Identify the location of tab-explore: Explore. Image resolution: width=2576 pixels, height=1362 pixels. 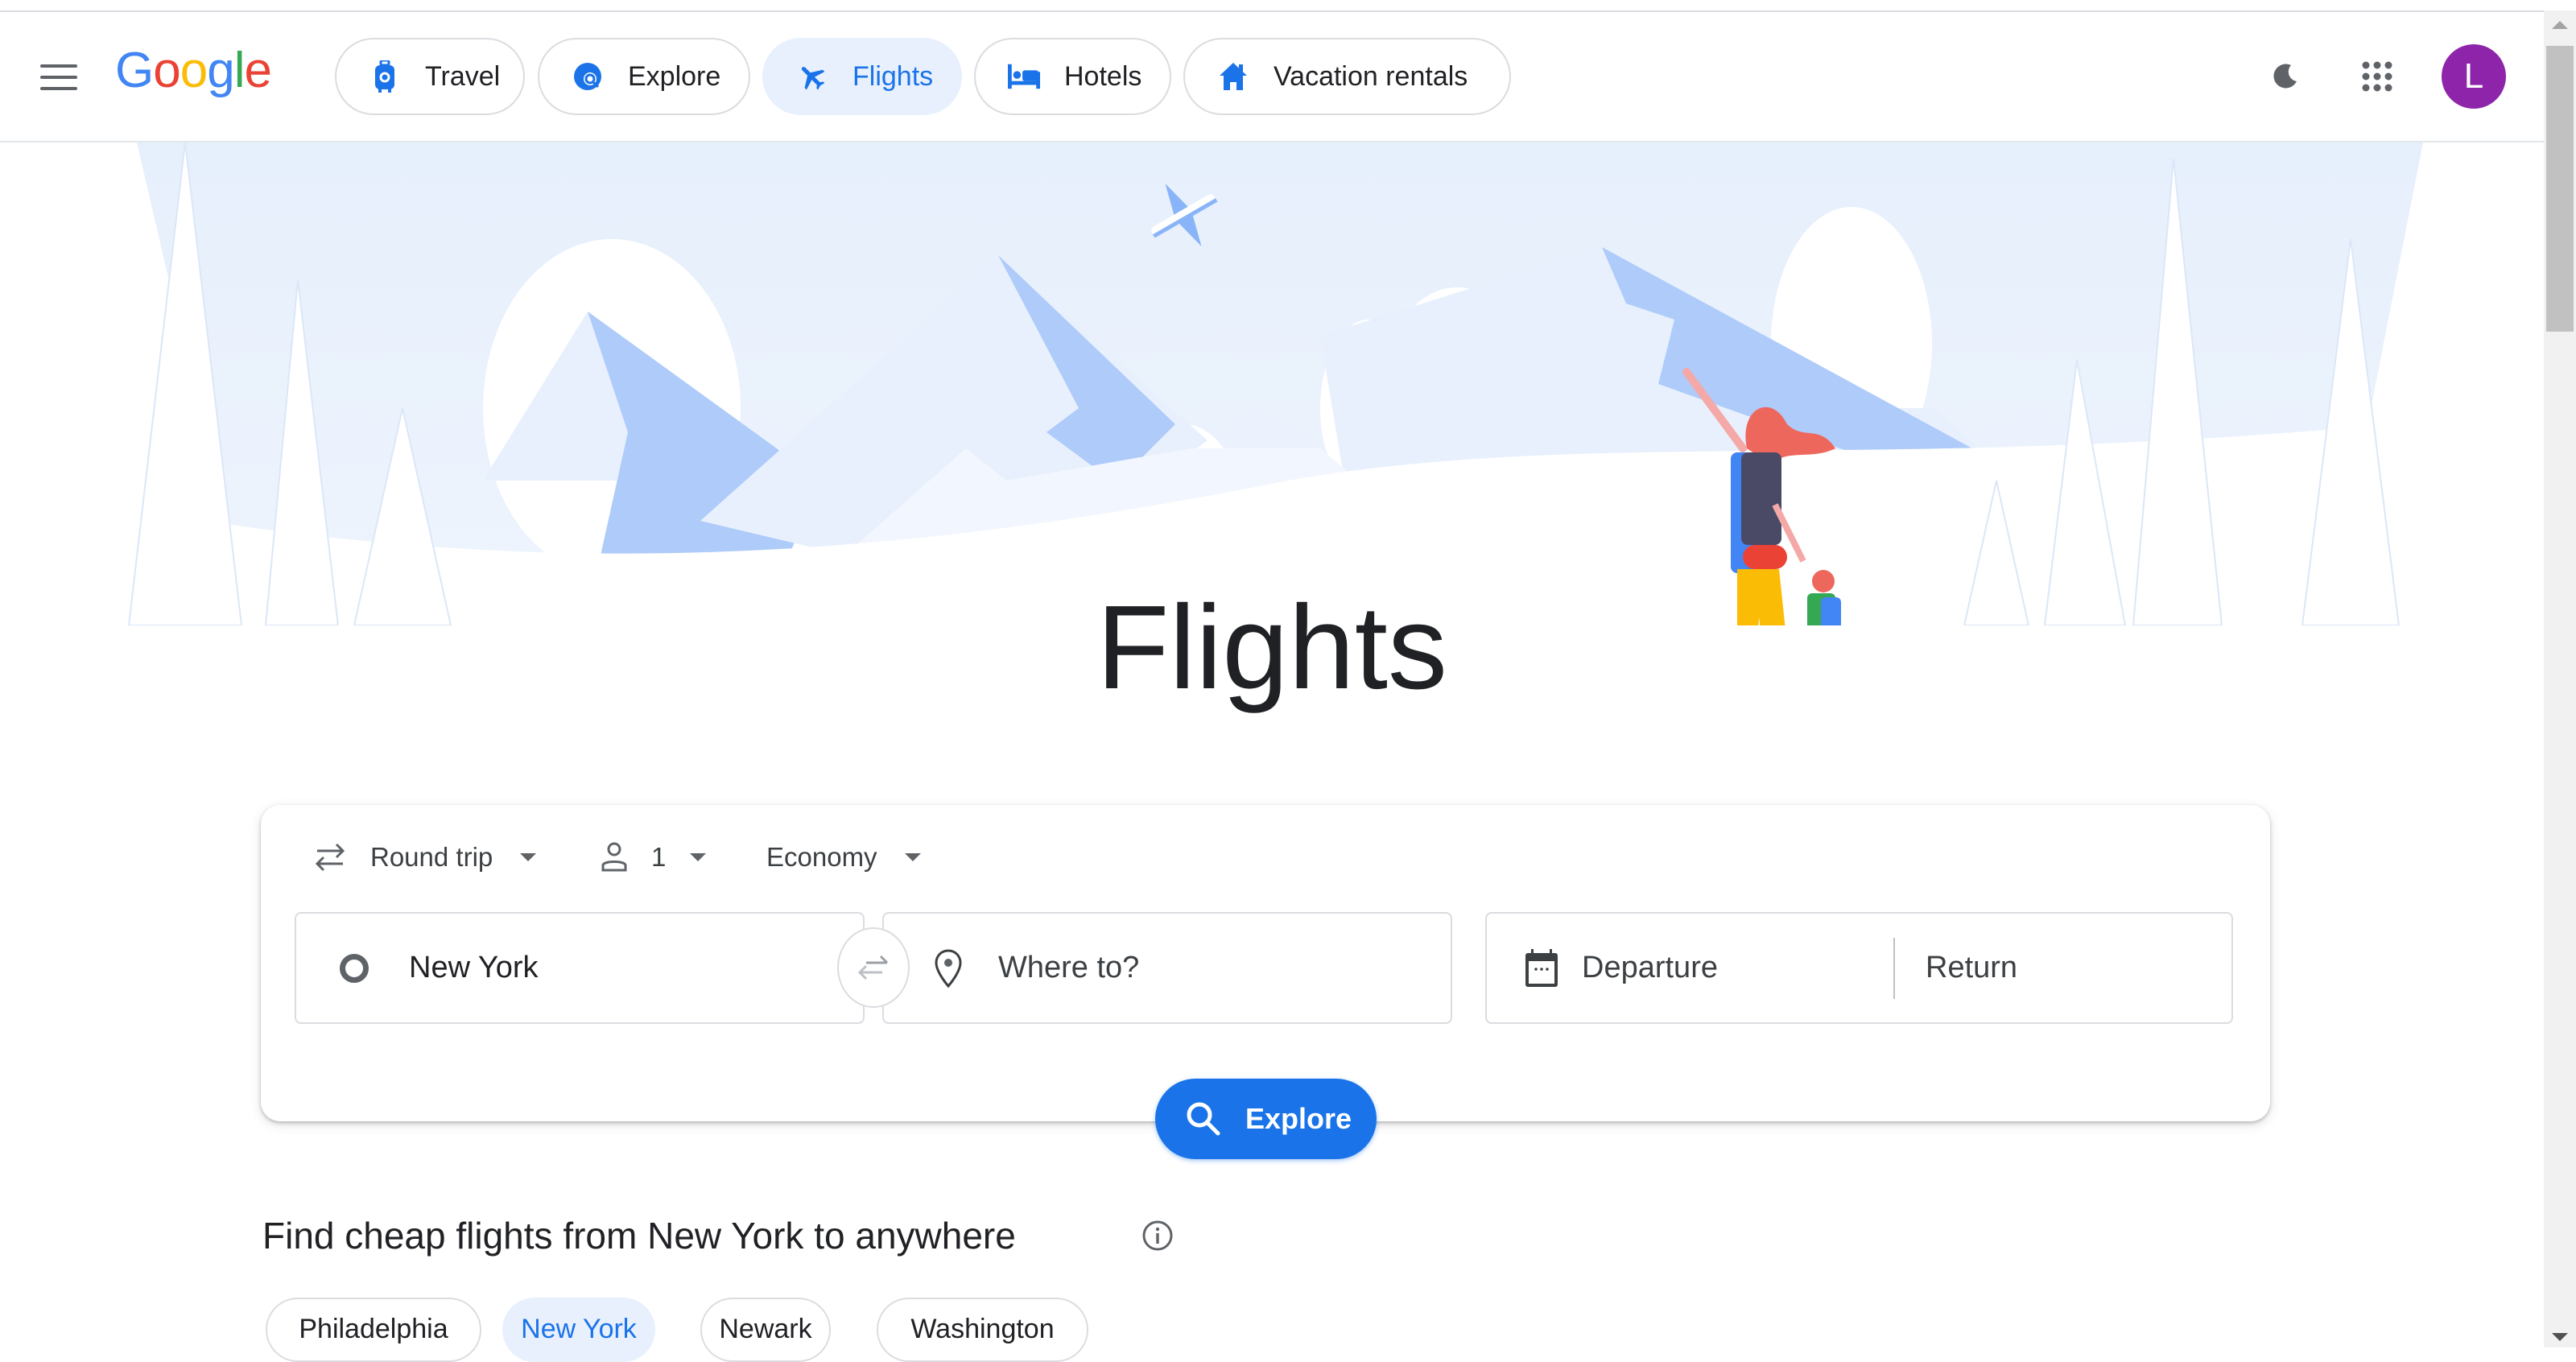
(644, 77).